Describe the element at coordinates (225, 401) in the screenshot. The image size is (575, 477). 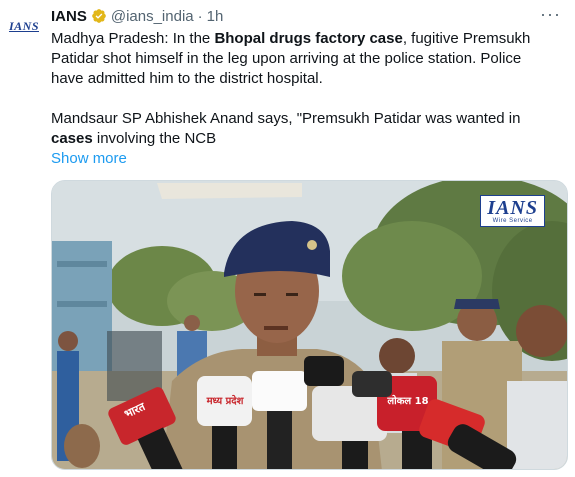
I see `mic-label: मध्य प्रदेश` at that location.